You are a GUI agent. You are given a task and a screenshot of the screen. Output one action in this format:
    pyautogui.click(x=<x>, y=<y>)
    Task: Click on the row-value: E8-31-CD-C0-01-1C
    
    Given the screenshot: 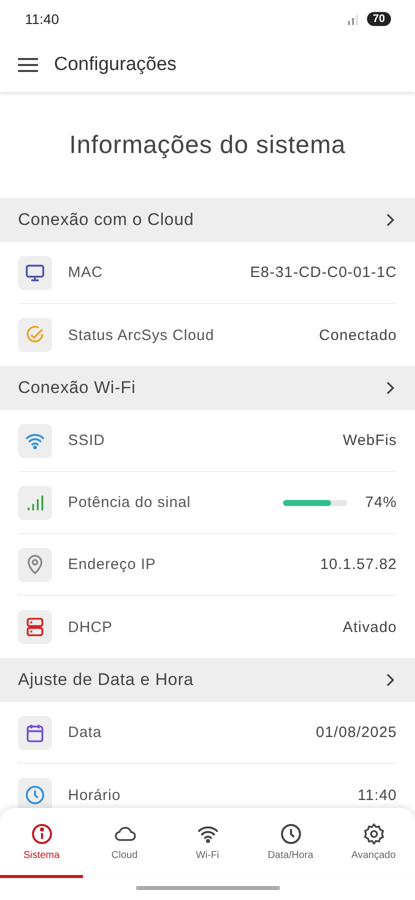 What is the action you would take?
    pyautogui.click(x=323, y=272)
    